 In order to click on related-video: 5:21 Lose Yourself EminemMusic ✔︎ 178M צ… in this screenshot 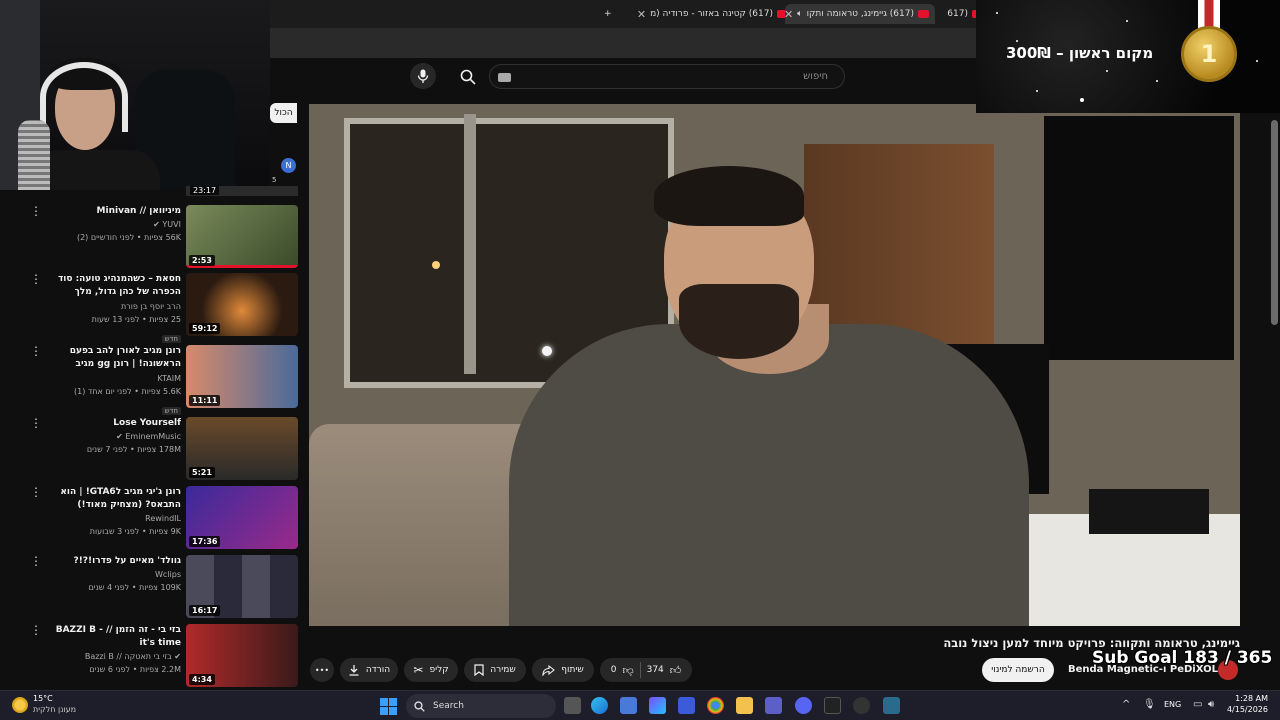, I will do `click(150, 450)`.